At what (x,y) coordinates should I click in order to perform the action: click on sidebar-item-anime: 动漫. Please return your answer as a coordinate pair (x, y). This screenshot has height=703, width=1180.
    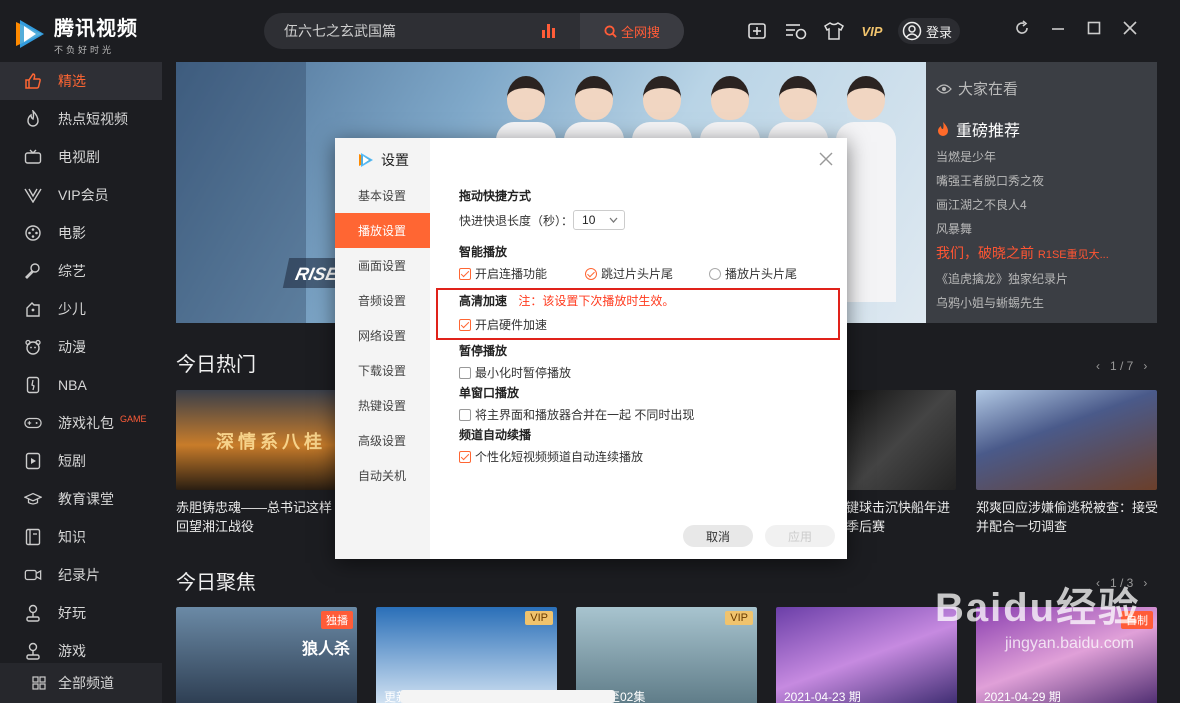
    Looking at the image, I should click on (81, 347).